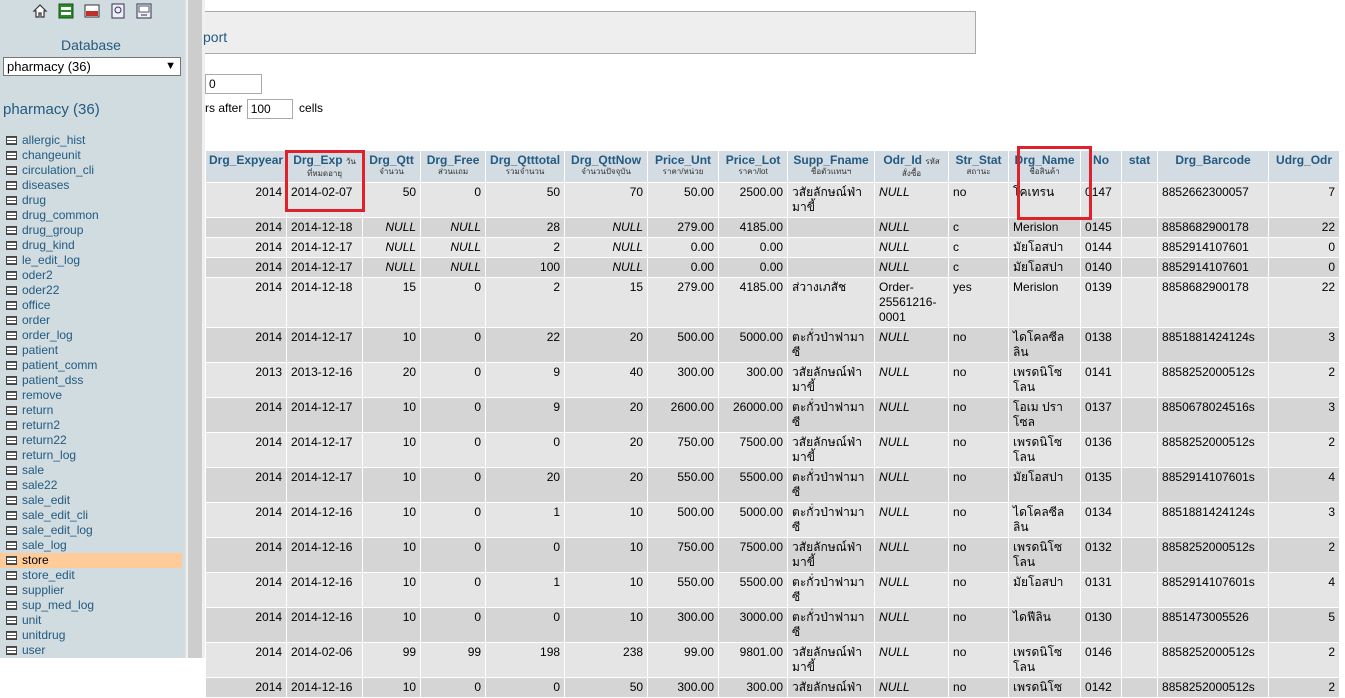  What do you see at coordinates (91, 560) in the screenshot?
I see `sidebar-item-store: store` at bounding box center [91, 560].